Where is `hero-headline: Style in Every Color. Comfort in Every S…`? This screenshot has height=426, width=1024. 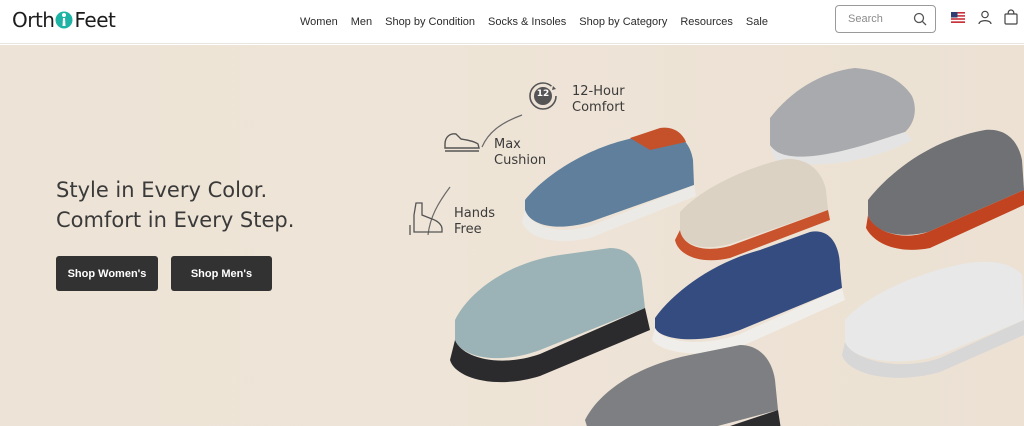 hero-headline: Style in Every Color. Comfort in Every S… is located at coordinates (175, 205).